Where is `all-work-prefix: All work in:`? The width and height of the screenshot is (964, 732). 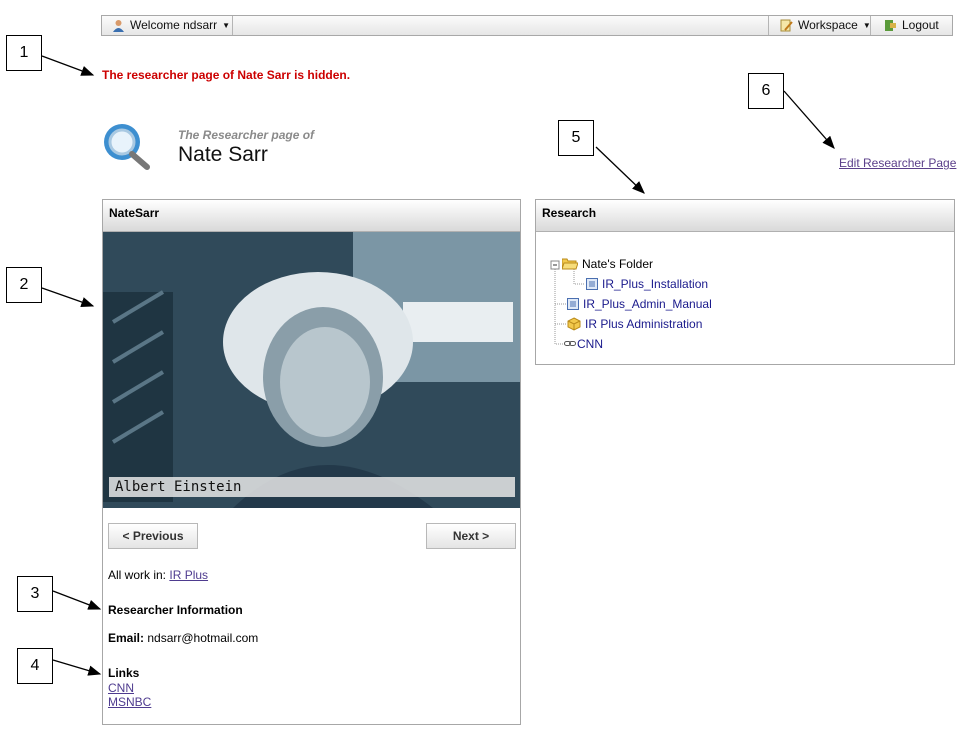 all-work-prefix: All work in: is located at coordinates (137, 575).